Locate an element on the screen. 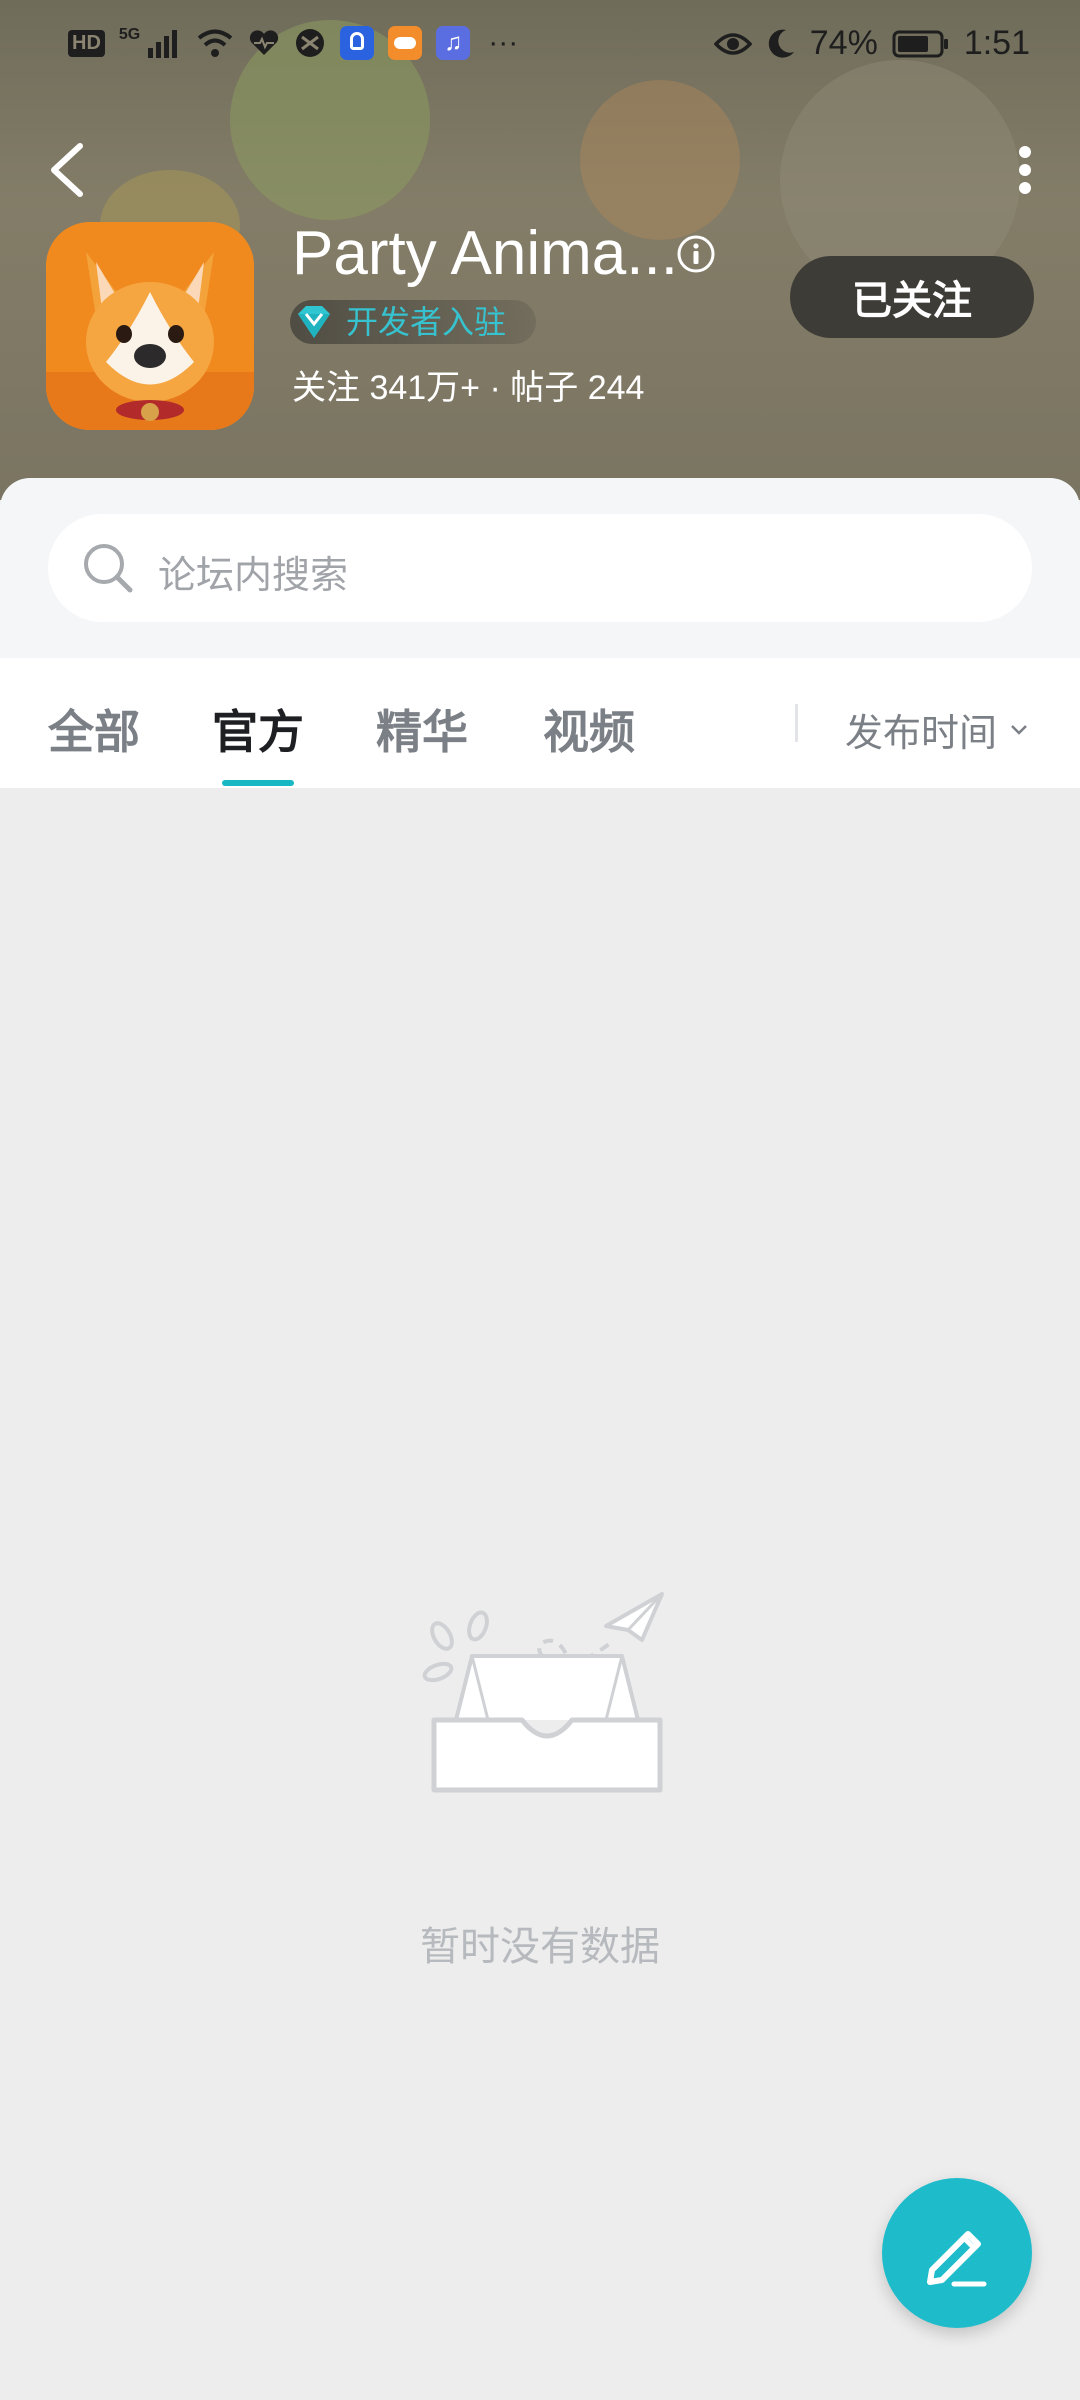 The image size is (1080, 2400). moon-icon is located at coordinates (781, 43).